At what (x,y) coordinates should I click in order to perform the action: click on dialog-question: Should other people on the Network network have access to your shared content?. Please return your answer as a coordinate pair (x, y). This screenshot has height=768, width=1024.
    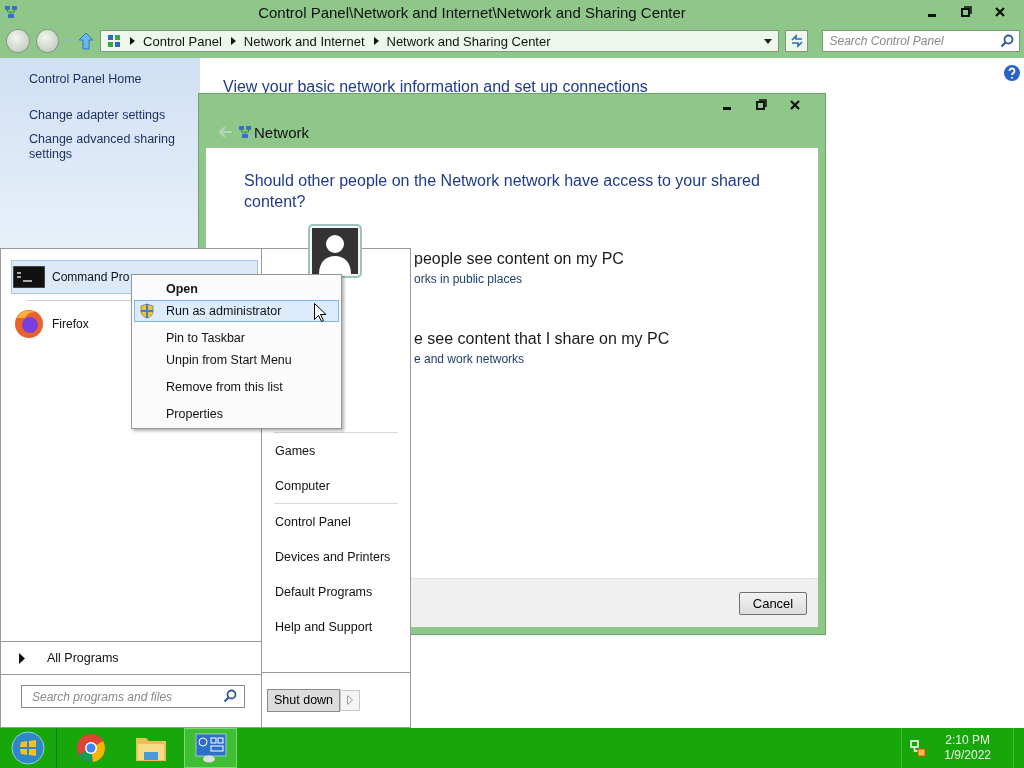
    Looking at the image, I should click on (502, 191).